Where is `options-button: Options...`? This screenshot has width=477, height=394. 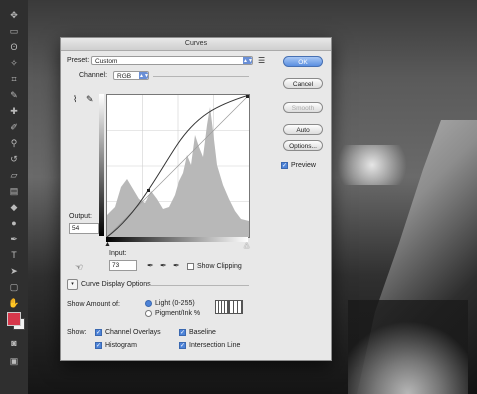
options-button: Options... is located at coordinates (303, 145).